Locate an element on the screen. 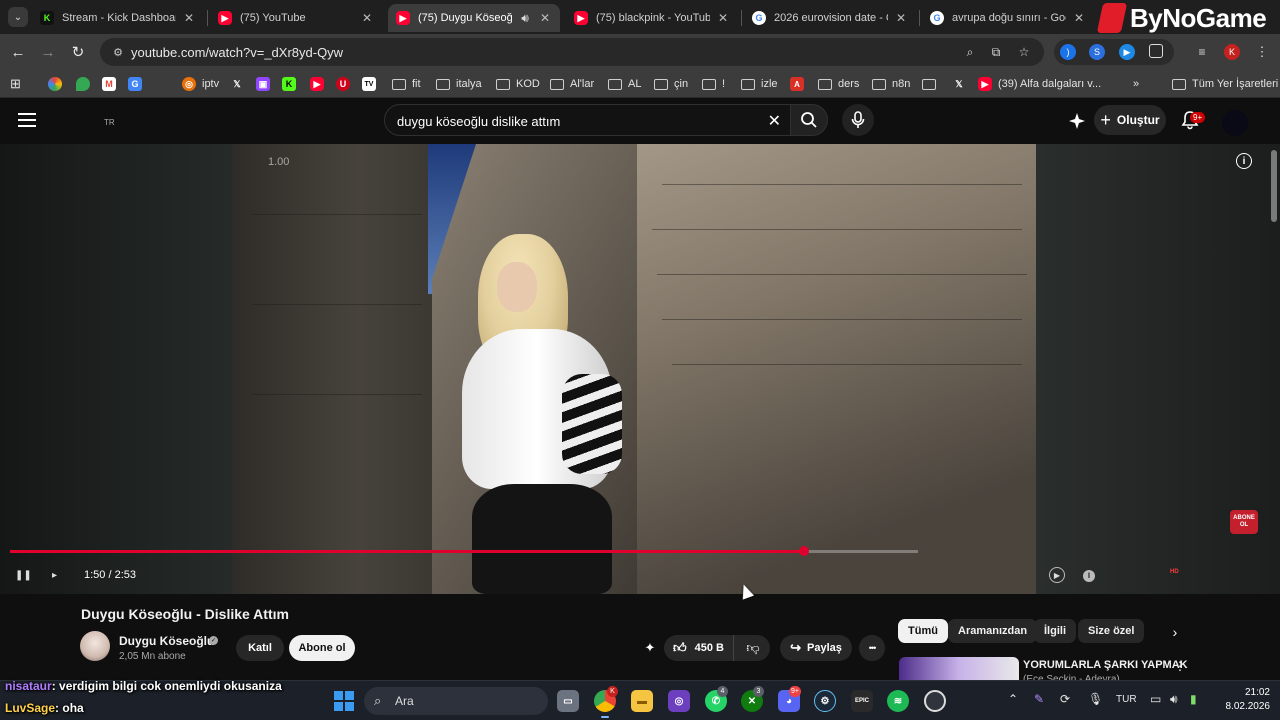  tray-overflow-icon: ⌃ is located at coordinates (1013, 699).